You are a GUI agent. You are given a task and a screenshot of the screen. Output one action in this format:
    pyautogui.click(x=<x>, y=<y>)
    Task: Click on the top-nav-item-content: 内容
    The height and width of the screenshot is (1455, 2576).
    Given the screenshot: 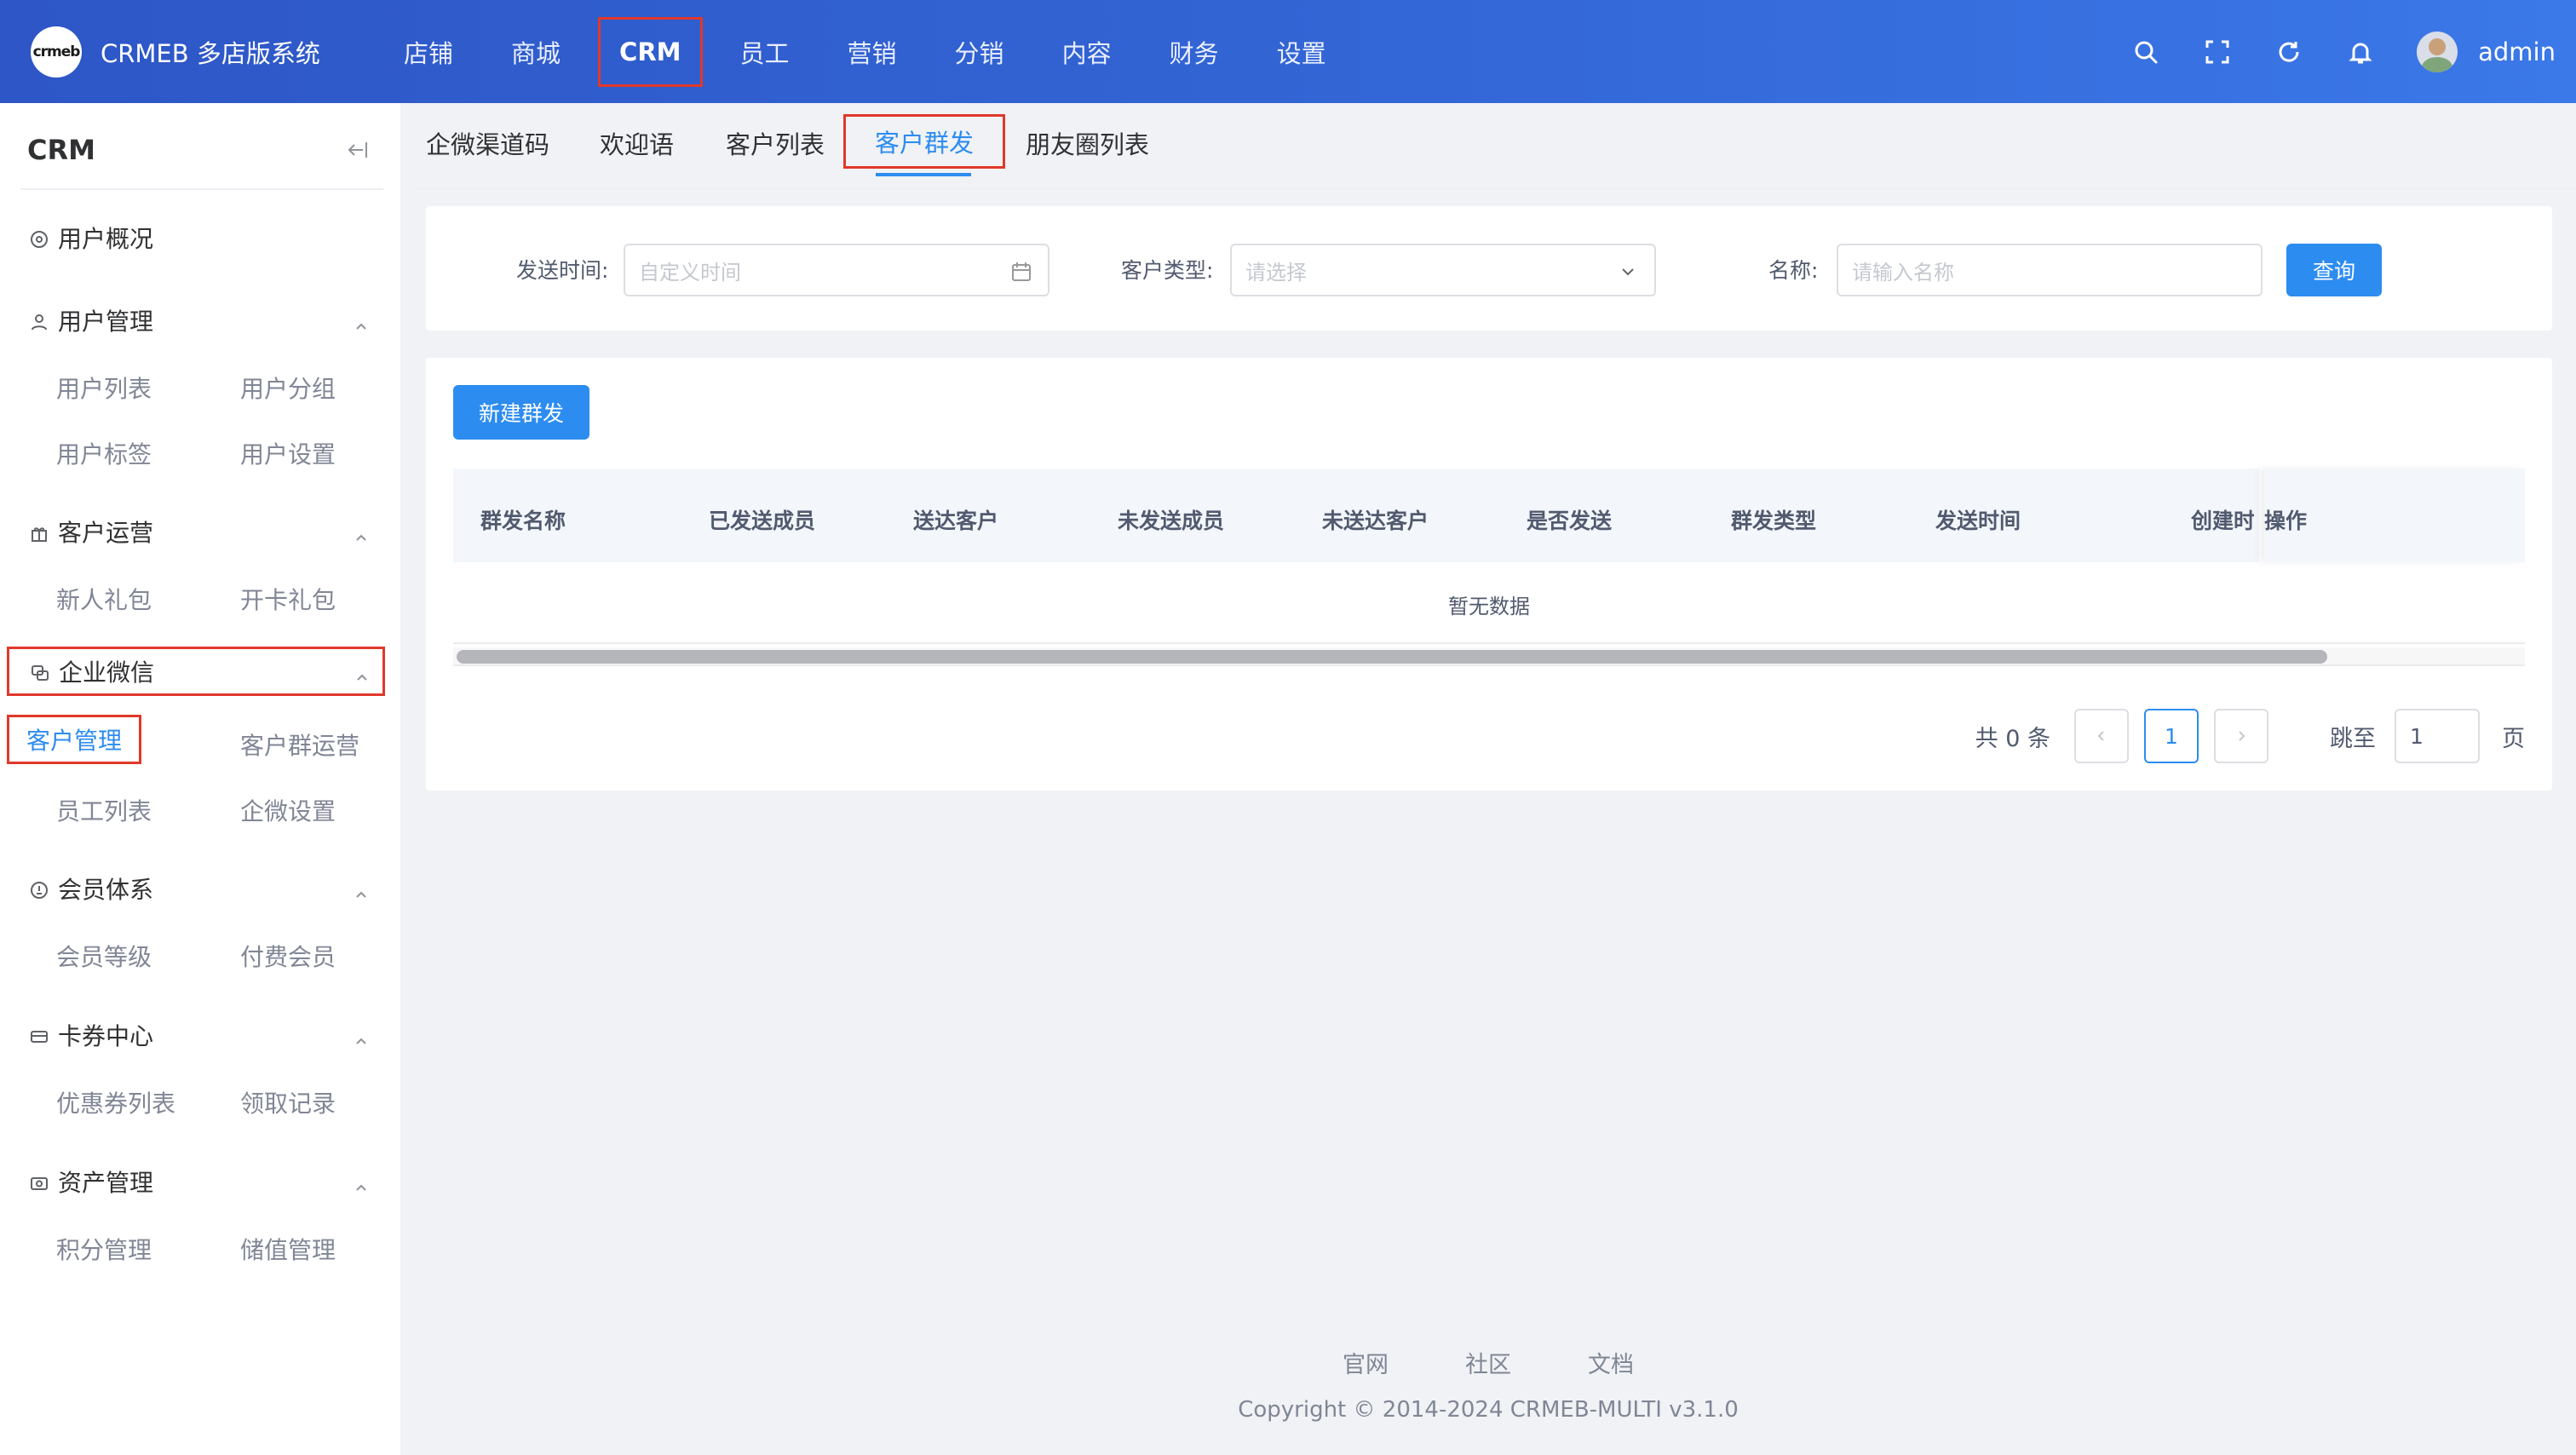 What is the action you would take?
    pyautogui.click(x=1087, y=52)
    